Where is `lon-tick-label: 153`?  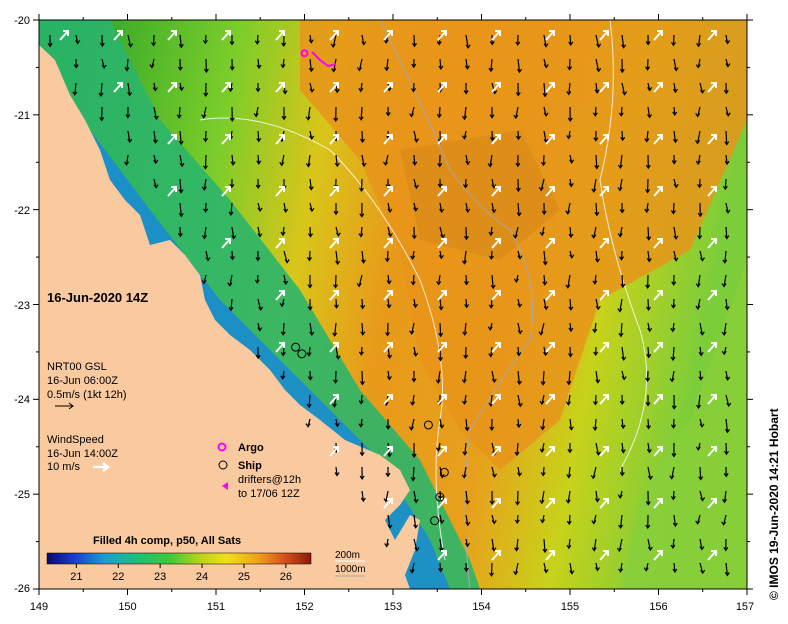
lon-tick-label: 153 is located at coordinates (393, 607).